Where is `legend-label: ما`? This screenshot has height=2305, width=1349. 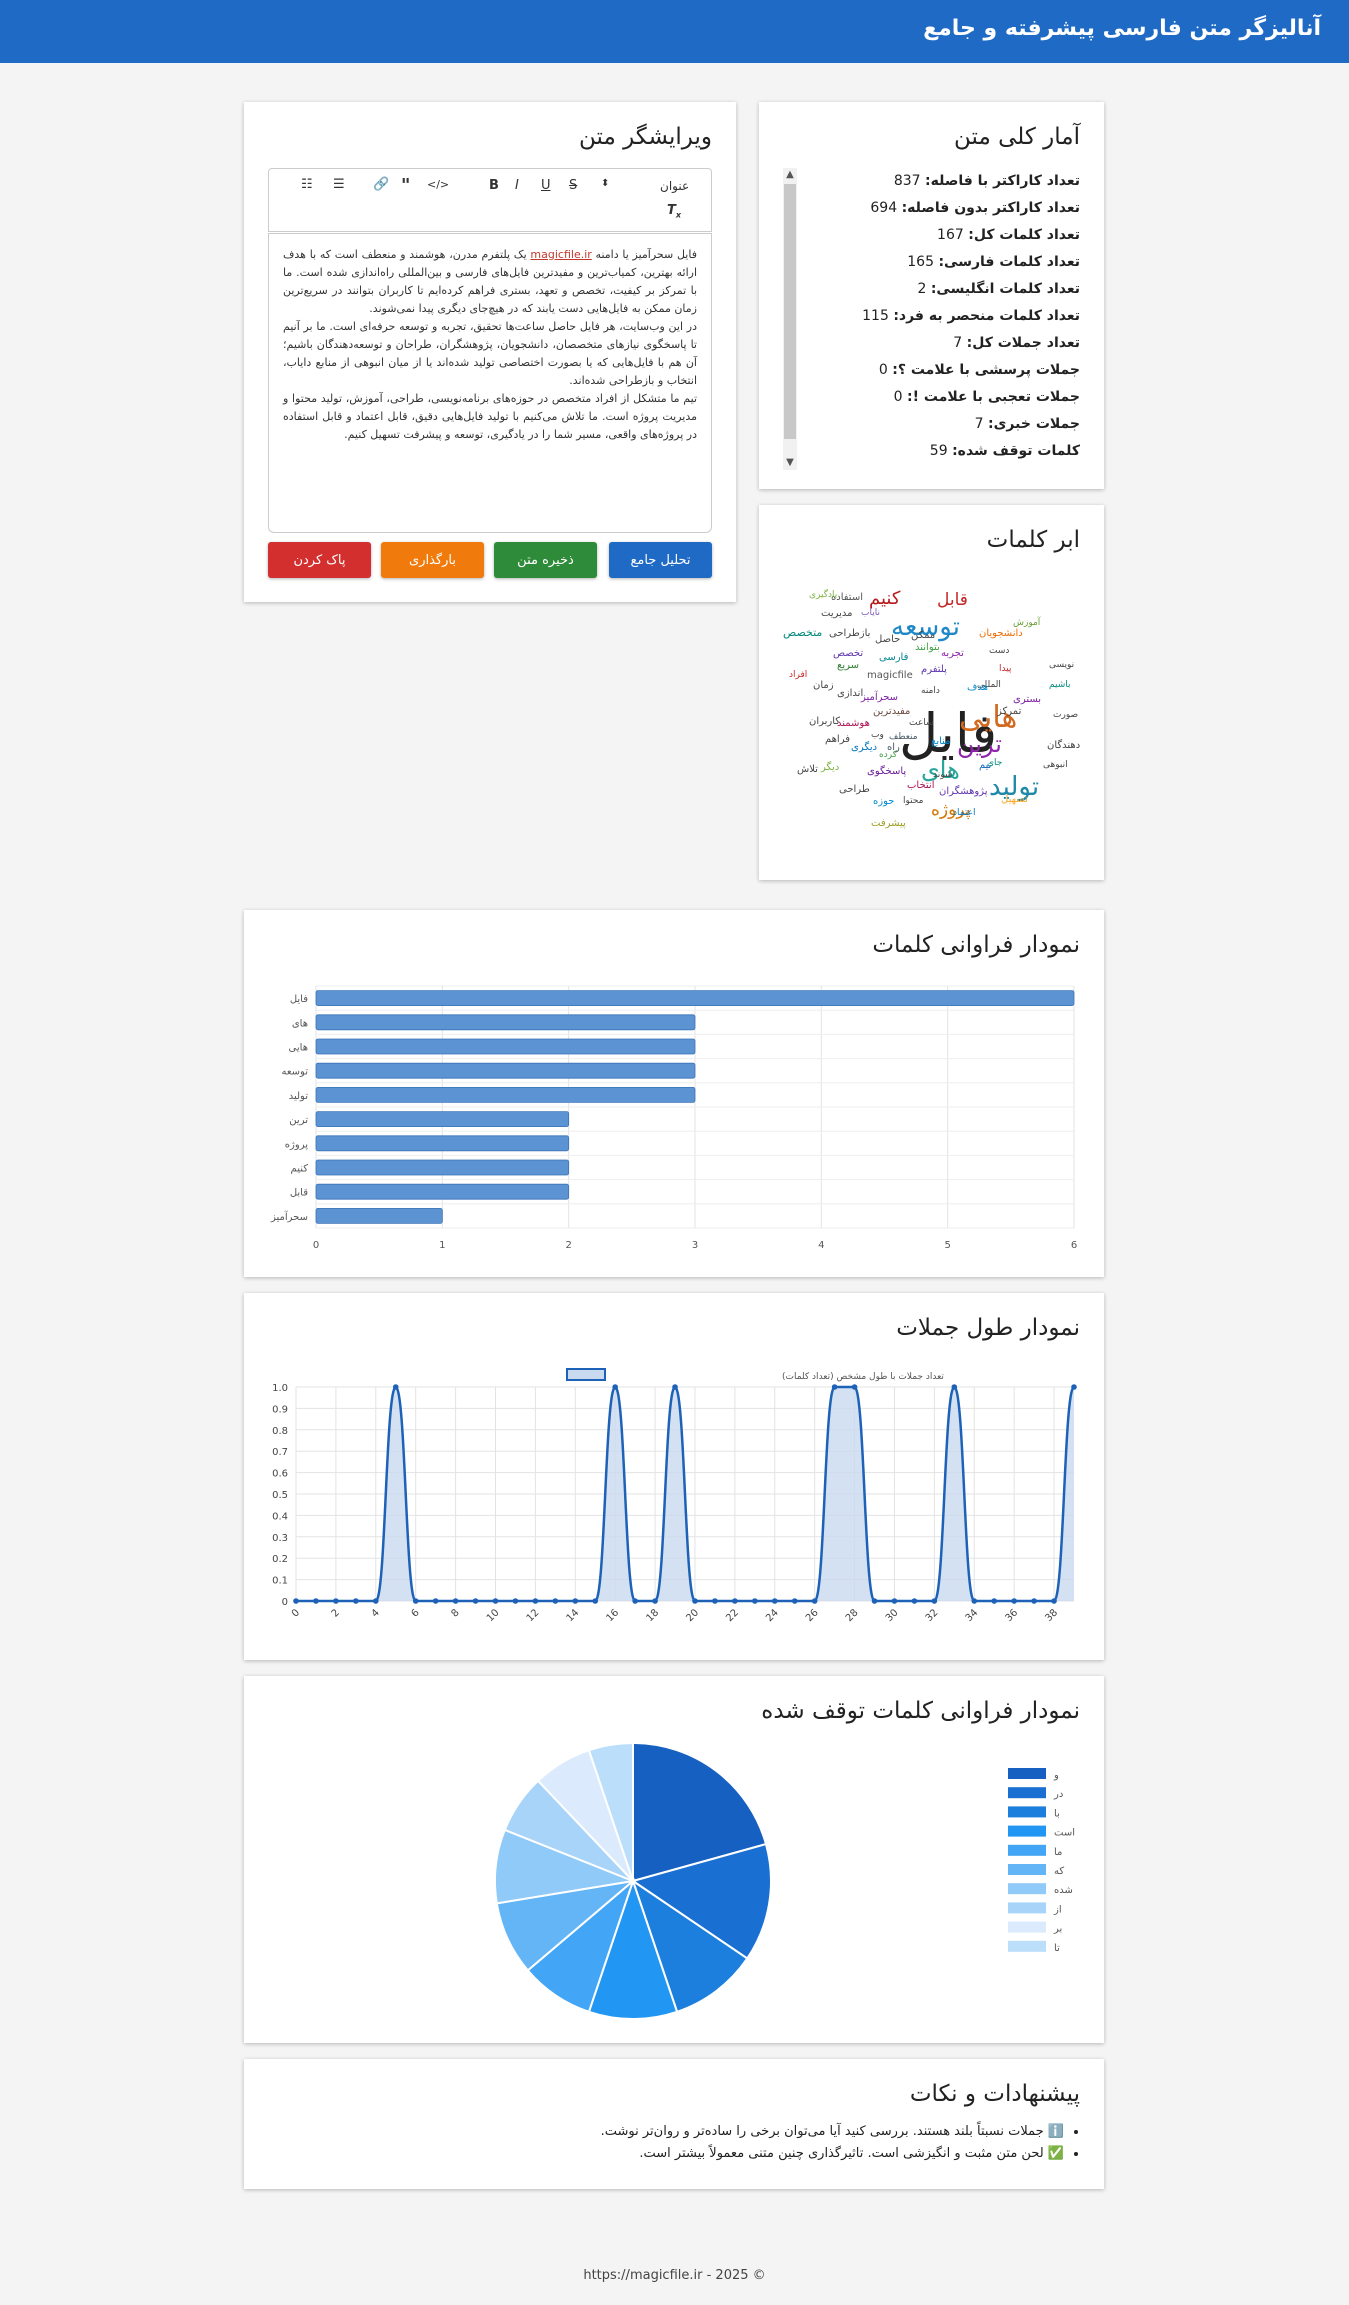
legend-label: ما is located at coordinates (1058, 1852).